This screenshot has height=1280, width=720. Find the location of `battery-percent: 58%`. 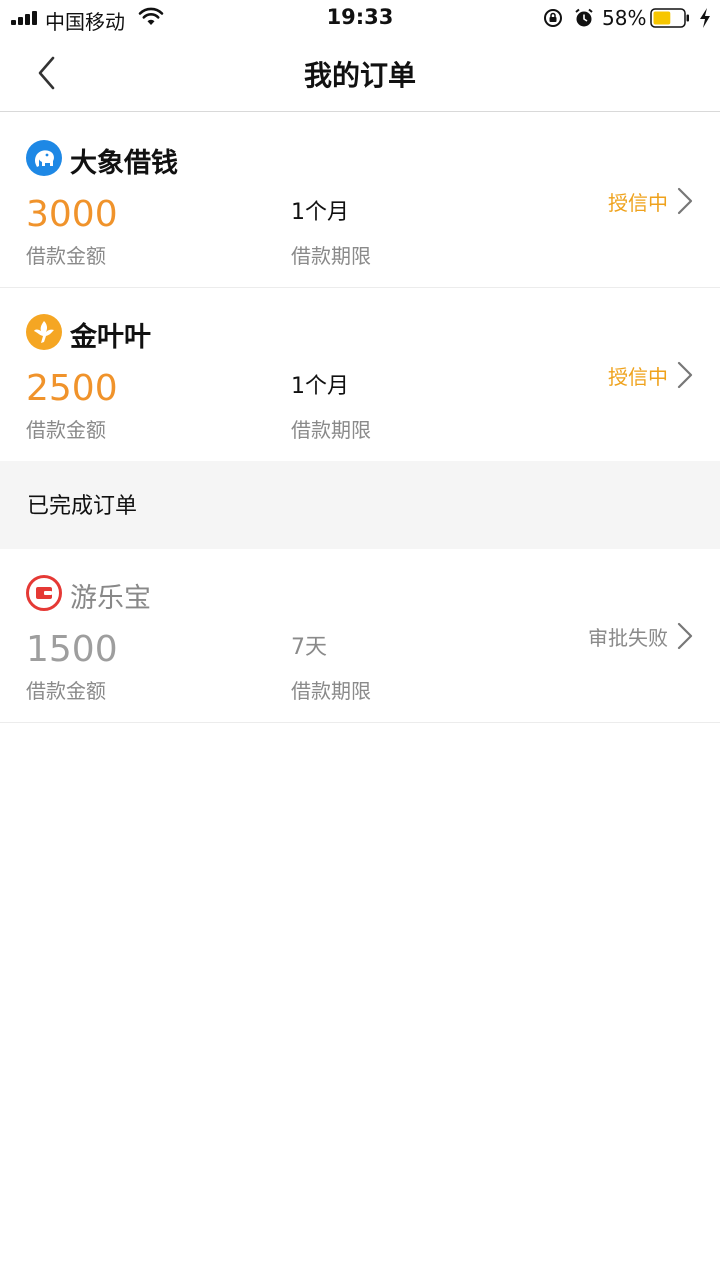

battery-percent: 58% is located at coordinates (624, 18).